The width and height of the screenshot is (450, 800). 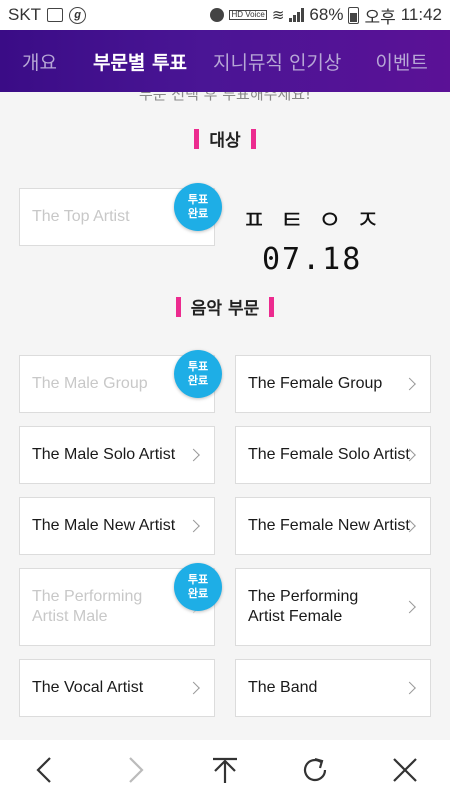 What do you see at coordinates (297, 15) in the screenshot?
I see `signal-icon` at bounding box center [297, 15].